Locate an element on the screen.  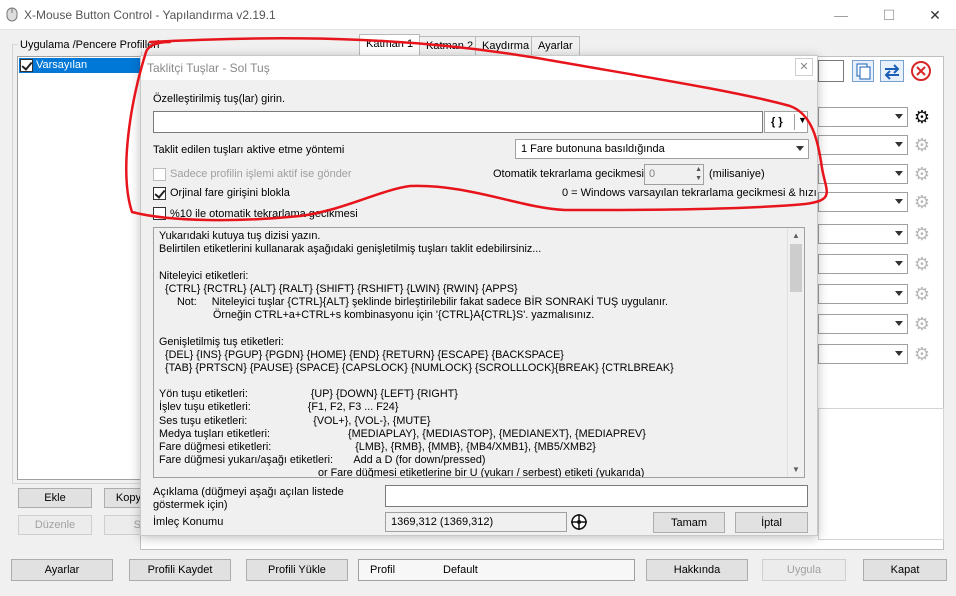
description-label-line-1: Açıklama (düğmeyi aşağı açılan listede is located at coordinates (248, 492).